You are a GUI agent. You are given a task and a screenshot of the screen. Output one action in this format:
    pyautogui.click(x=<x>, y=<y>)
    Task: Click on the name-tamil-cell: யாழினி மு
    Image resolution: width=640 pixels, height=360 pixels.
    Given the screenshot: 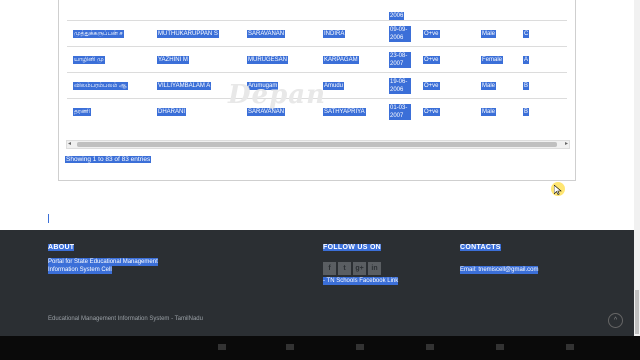 What is the action you would take?
    pyautogui.click(x=89, y=59)
    